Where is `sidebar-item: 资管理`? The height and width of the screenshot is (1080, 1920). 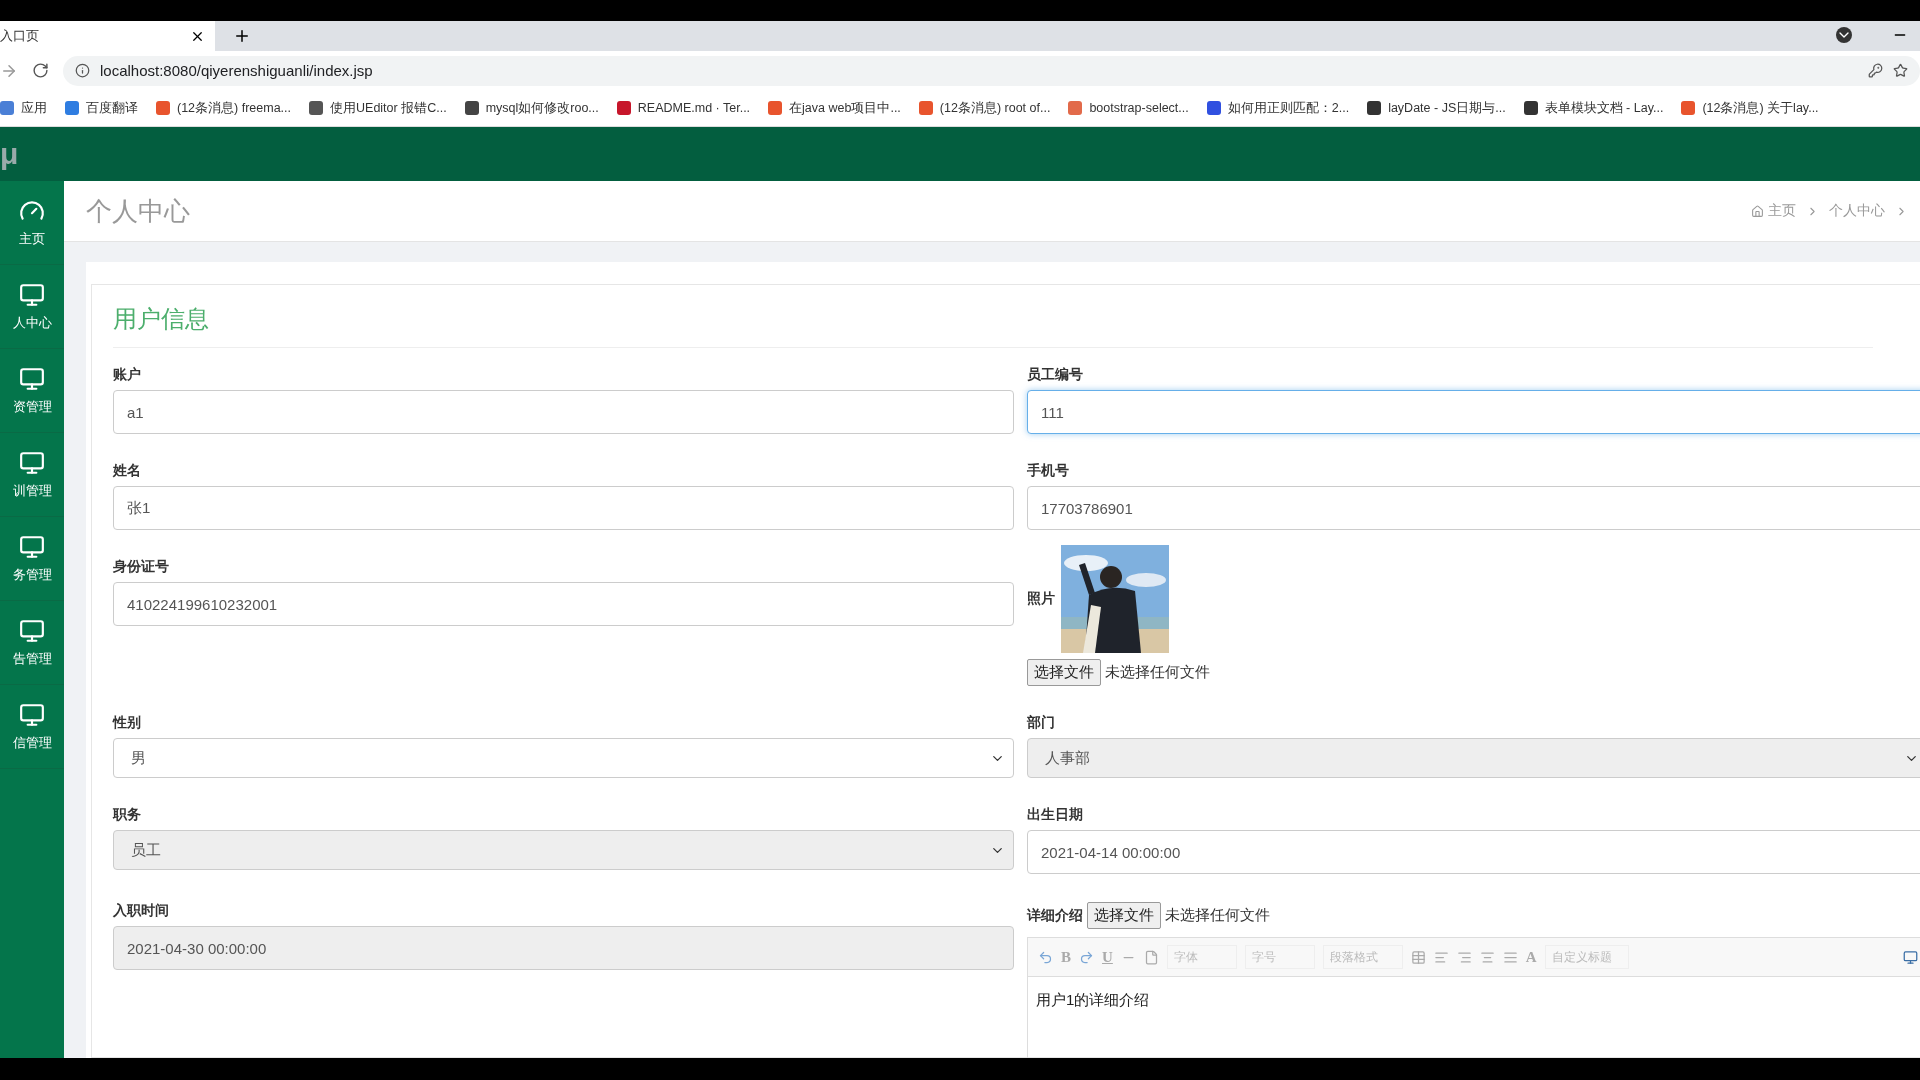
sidebar-item: 资管理 is located at coordinates (32, 391).